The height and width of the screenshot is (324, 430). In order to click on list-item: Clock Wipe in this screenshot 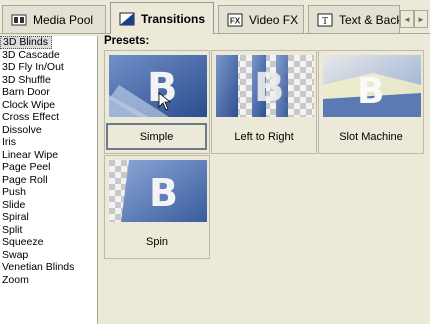, I will do `click(48, 105)`.